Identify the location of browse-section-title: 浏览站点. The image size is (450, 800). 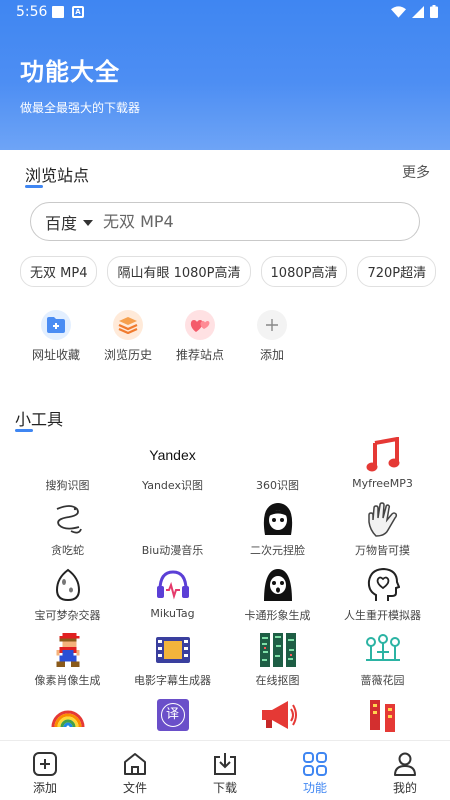
(57, 175).